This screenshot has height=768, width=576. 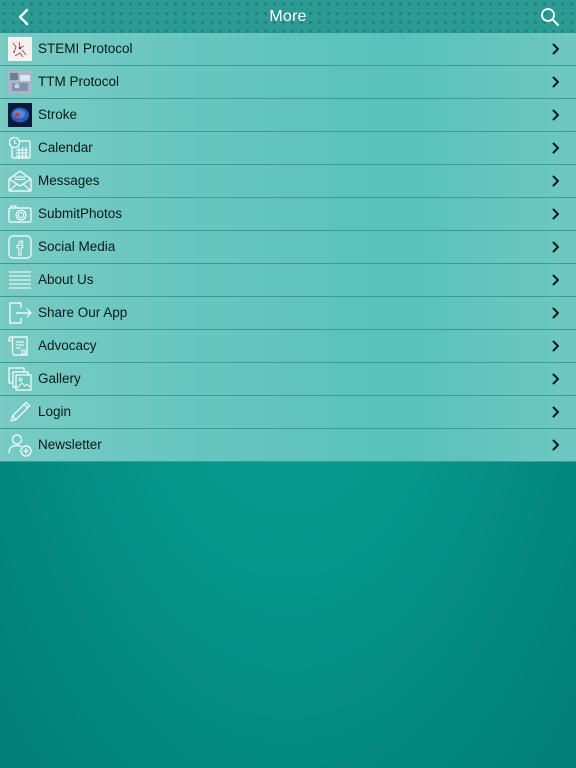 I want to click on pencil-icon, so click(x=20, y=412).